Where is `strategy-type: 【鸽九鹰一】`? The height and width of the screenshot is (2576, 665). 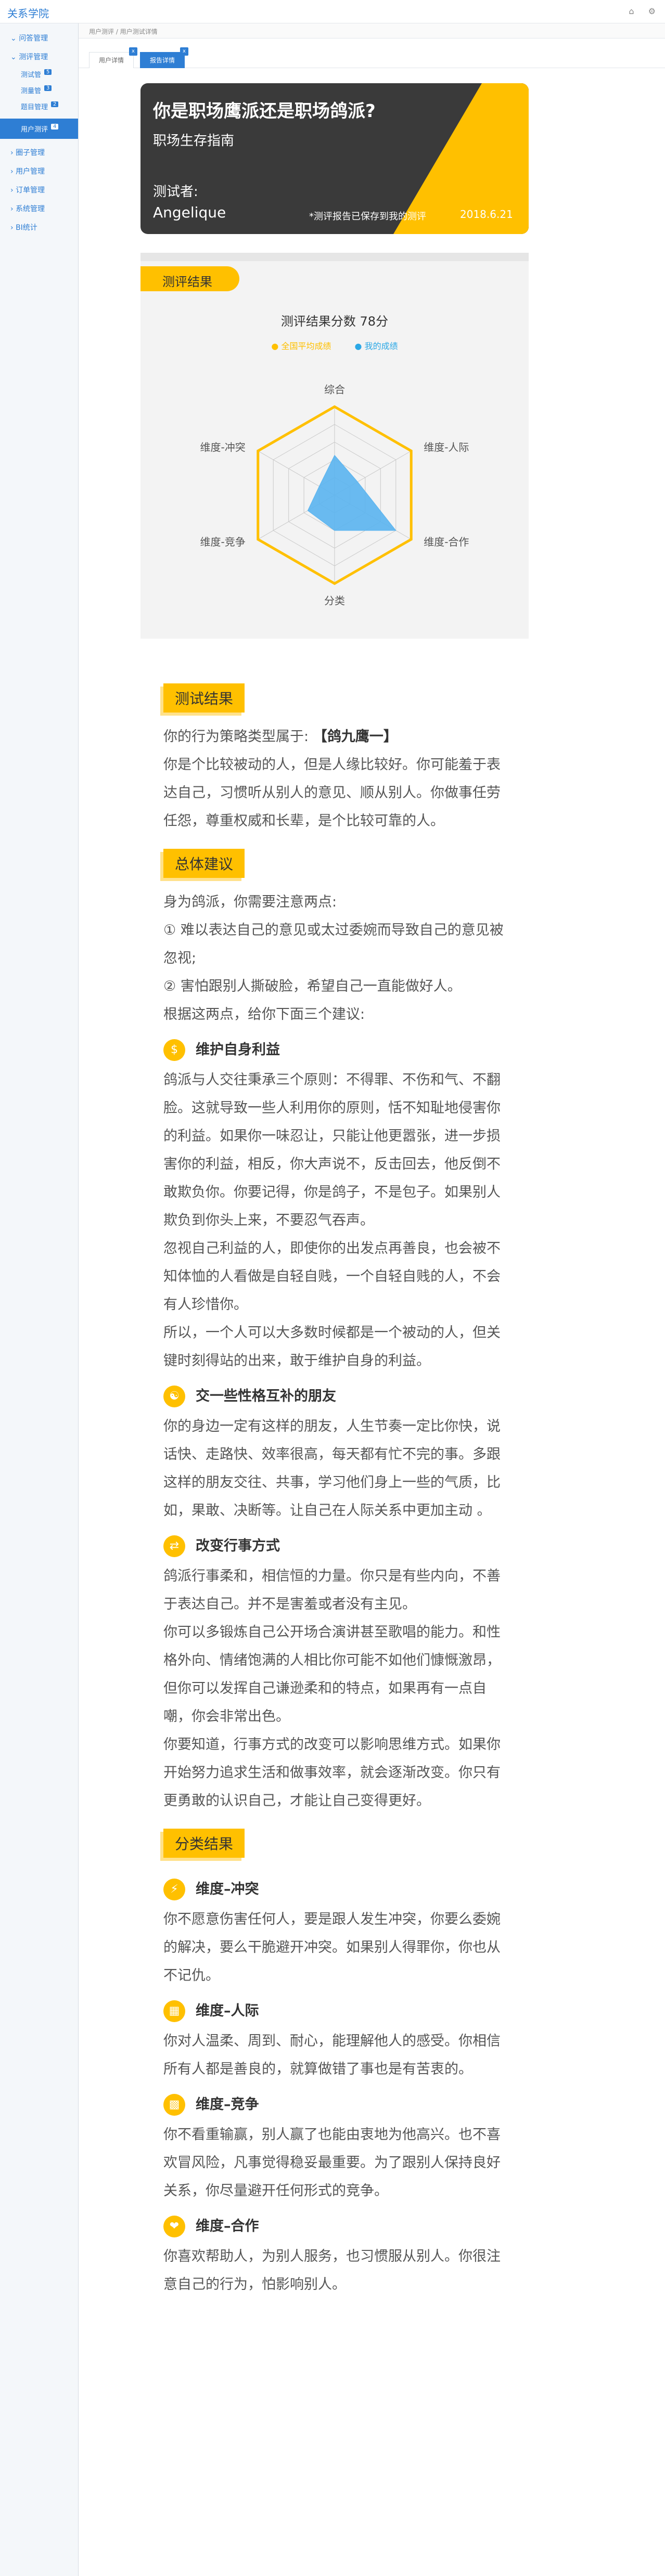
strategy-type: 【鸽九鹰一】 is located at coordinates (355, 737).